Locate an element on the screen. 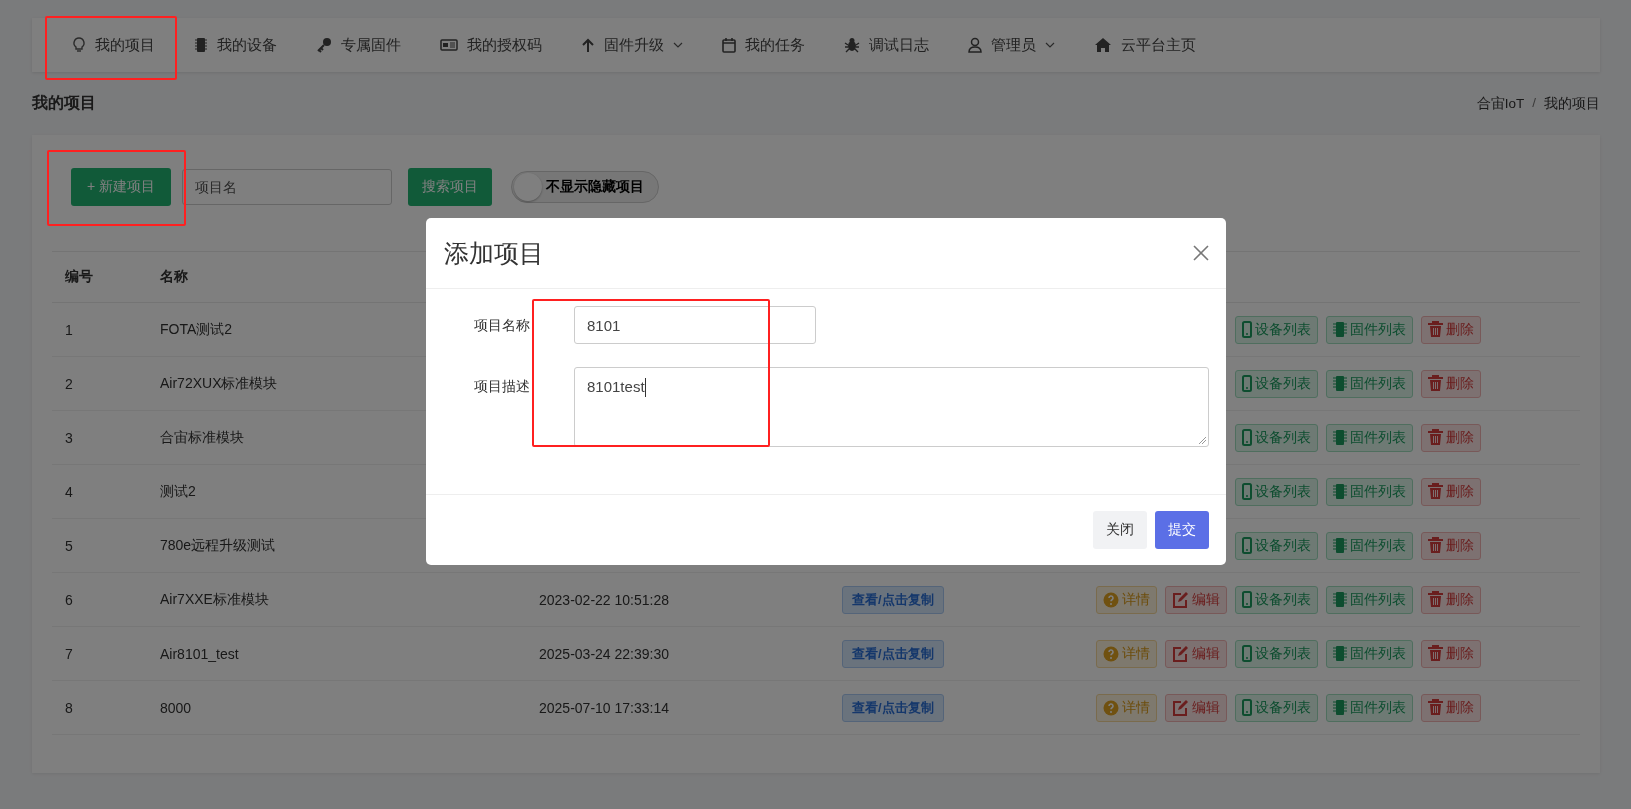 The image size is (1631, 809). table-cell: 合宙标准模块 is located at coordinates (202, 436).